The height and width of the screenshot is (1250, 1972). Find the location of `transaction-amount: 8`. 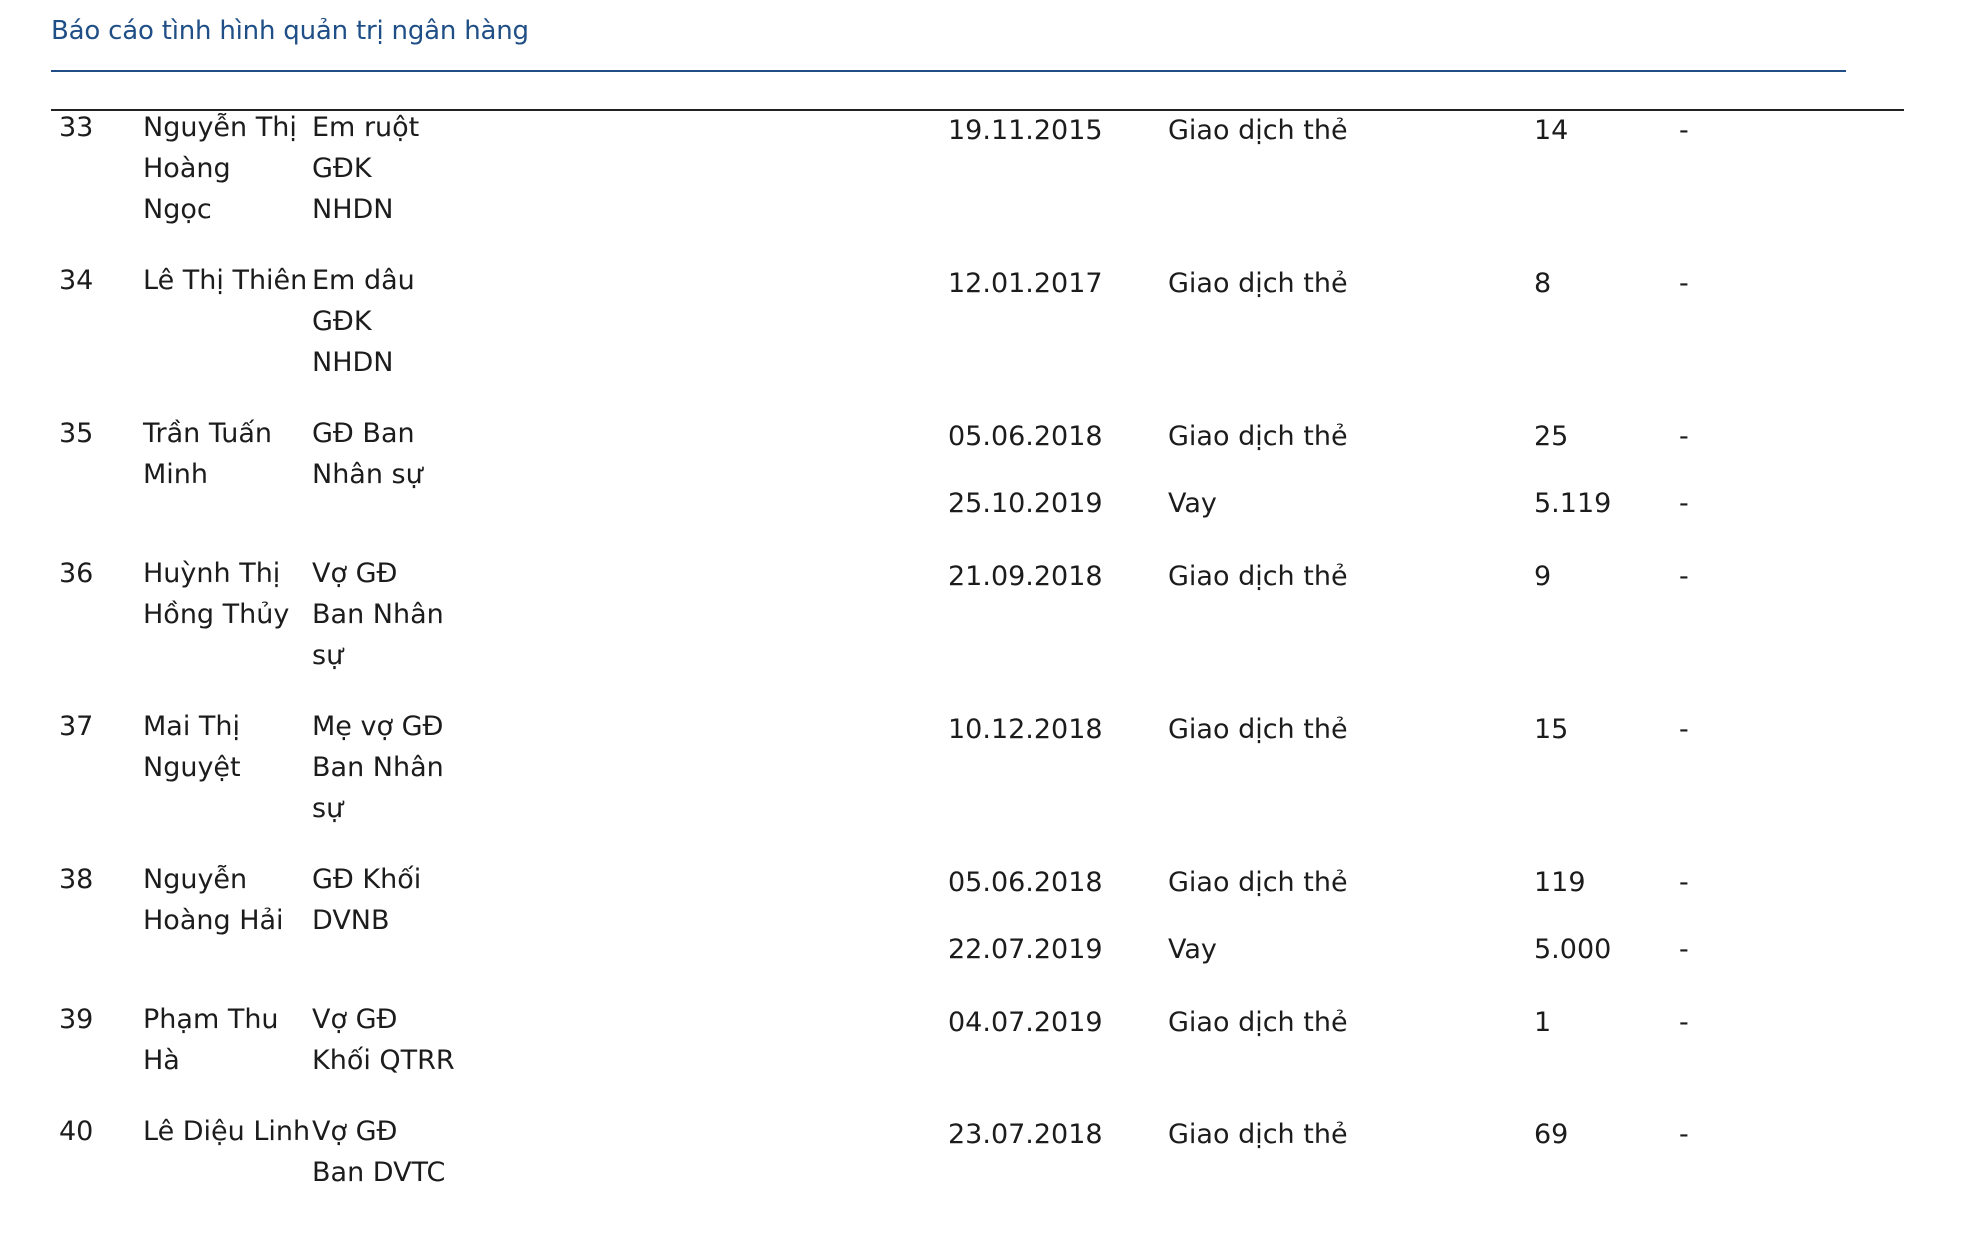

transaction-amount: 8 is located at coordinates (1543, 283).